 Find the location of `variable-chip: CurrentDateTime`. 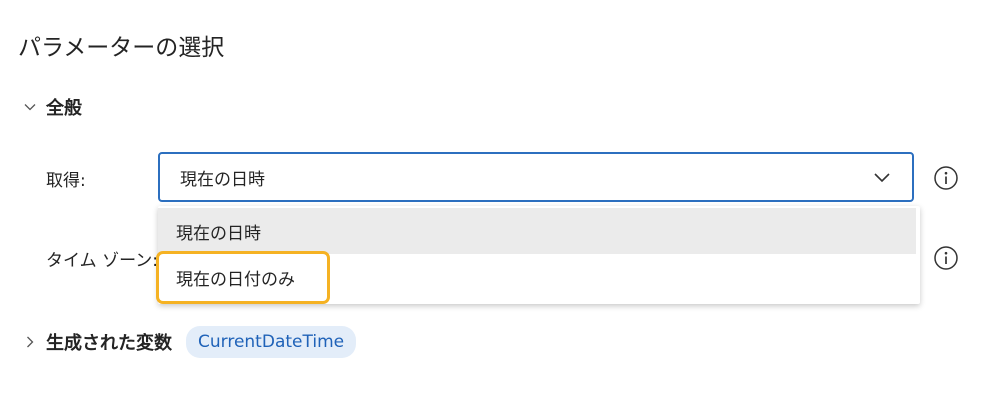

variable-chip: CurrentDateTime is located at coordinates (271, 342).